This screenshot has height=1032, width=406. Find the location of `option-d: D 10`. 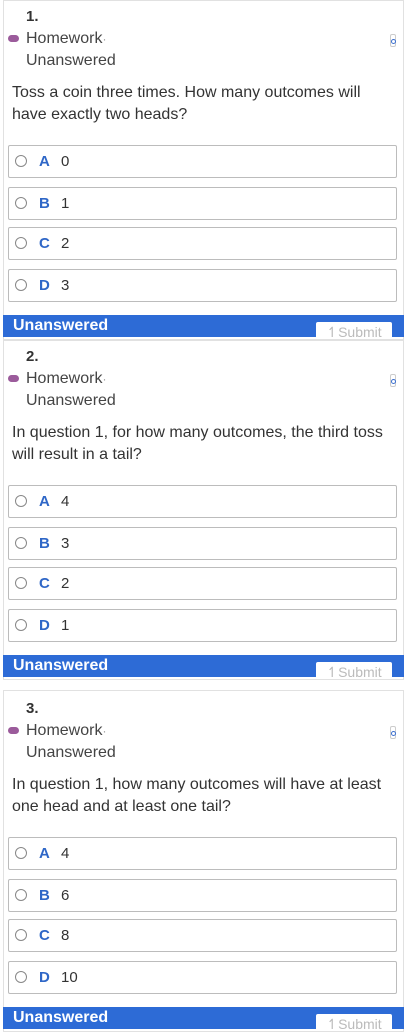

option-d: D 10 is located at coordinates (202, 977).